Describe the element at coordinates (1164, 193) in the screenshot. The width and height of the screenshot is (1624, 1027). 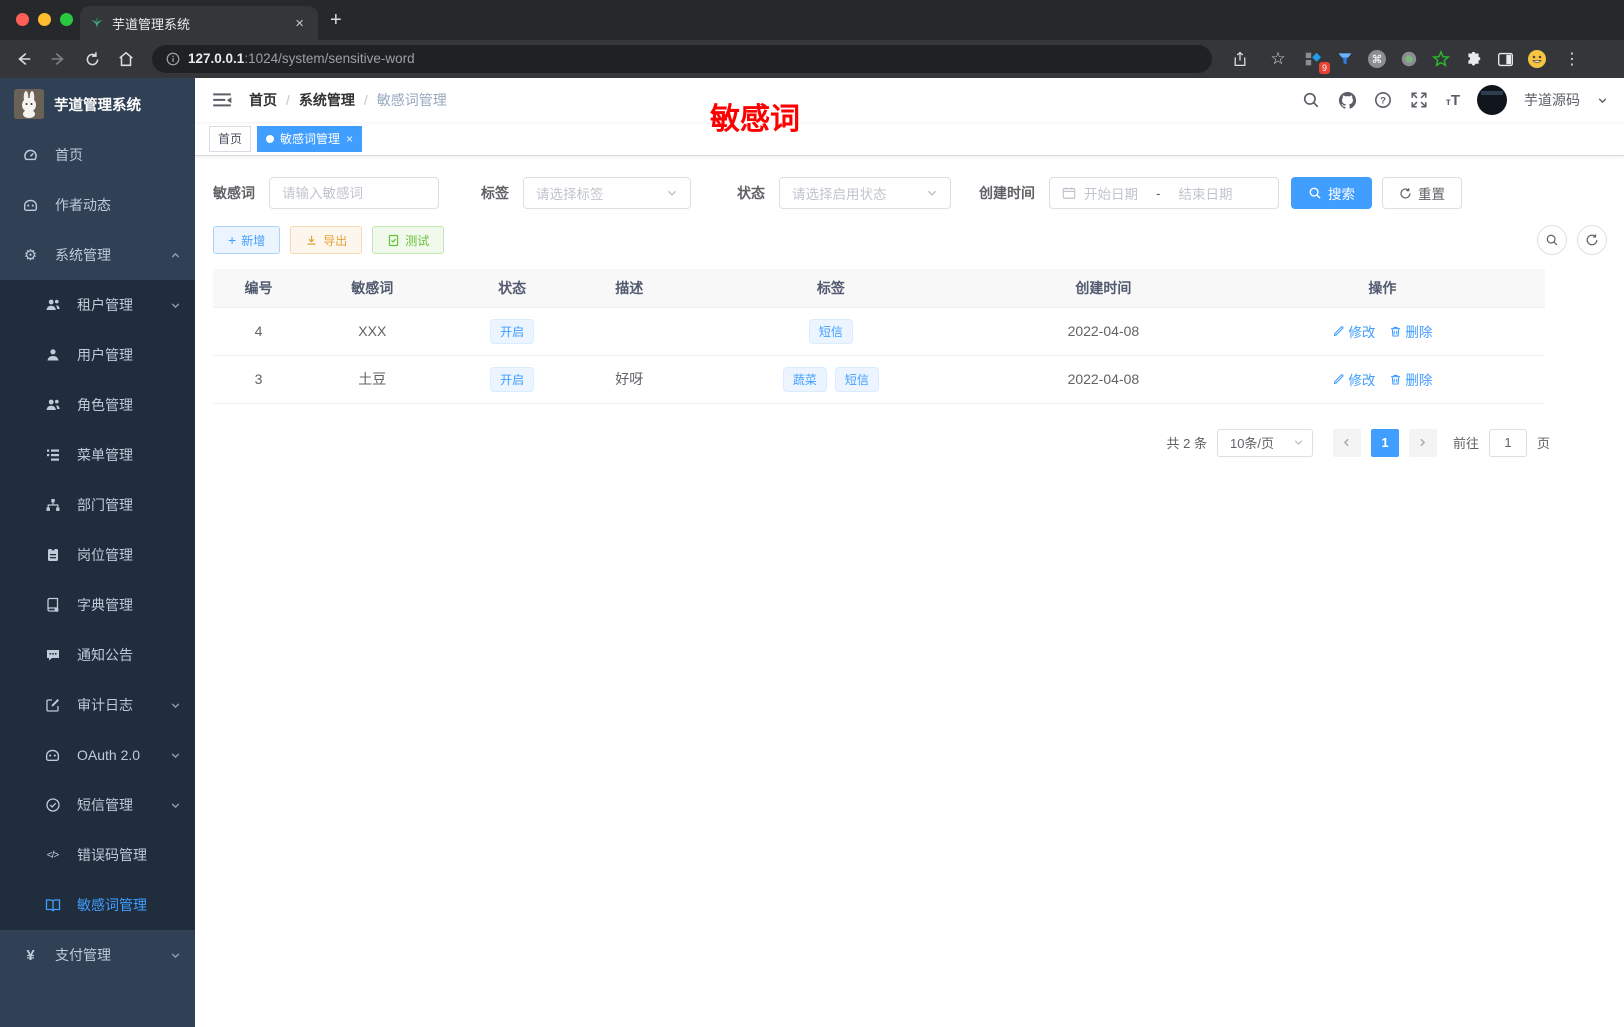
I see `date-range-picker: 开始日期 - 结束日期` at that location.